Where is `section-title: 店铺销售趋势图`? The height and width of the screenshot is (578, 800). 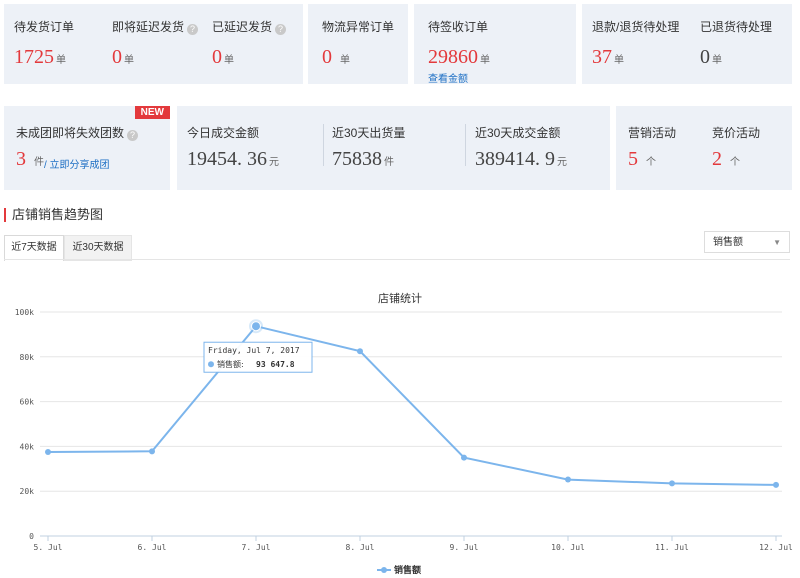
section-title: 店铺销售趋势图 is located at coordinates (53, 215).